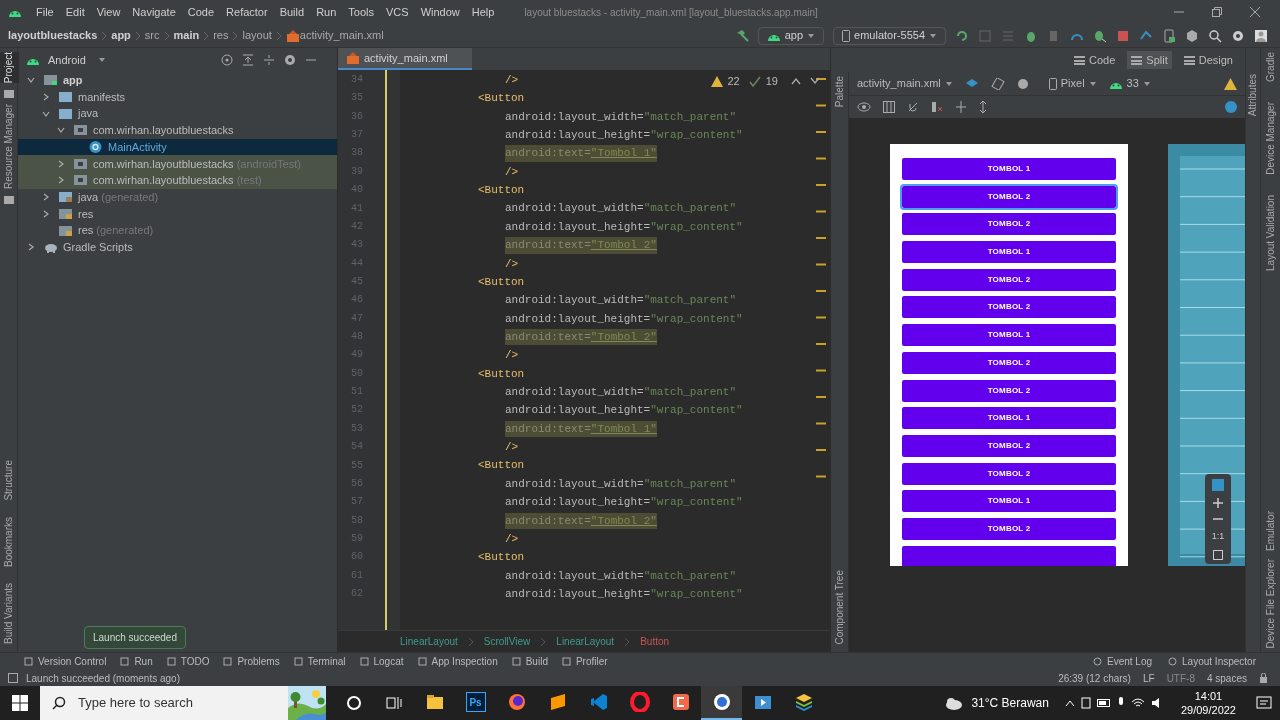 The width and height of the screenshot is (1280, 720). Describe the element at coordinates (961, 107) in the screenshot. I see `horizontal-guide-icon` at that location.